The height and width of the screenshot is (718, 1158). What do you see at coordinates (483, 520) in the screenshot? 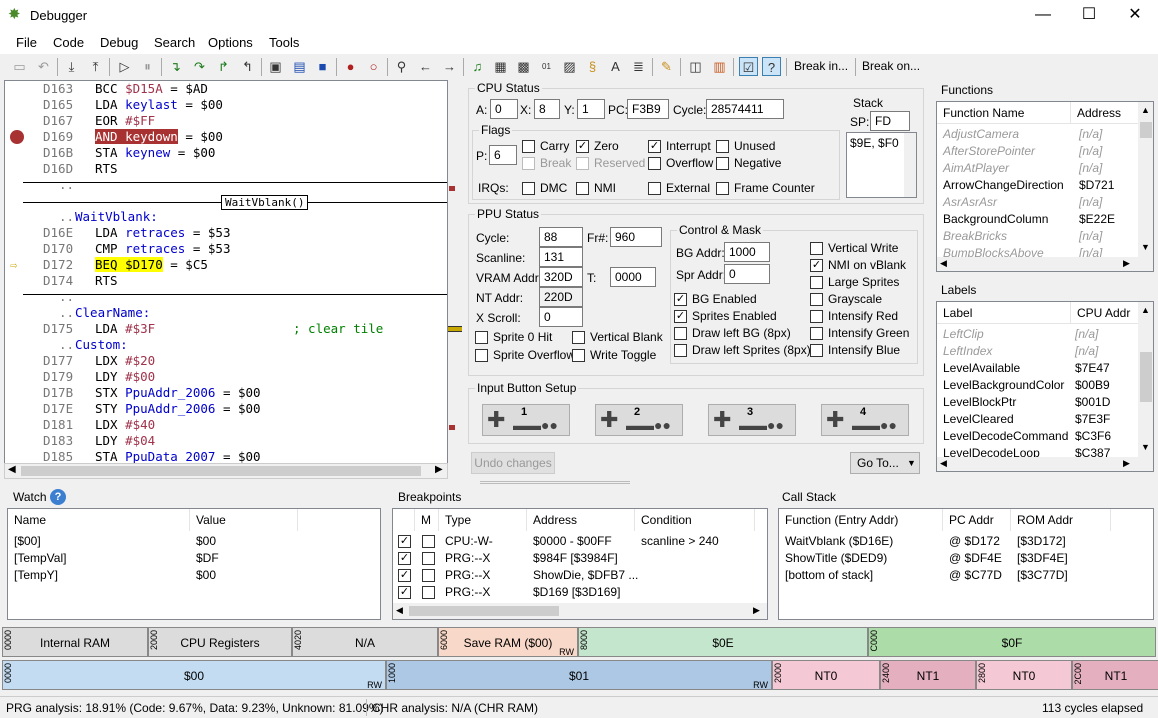
I see `breakpoint-type-header: Type` at bounding box center [483, 520].